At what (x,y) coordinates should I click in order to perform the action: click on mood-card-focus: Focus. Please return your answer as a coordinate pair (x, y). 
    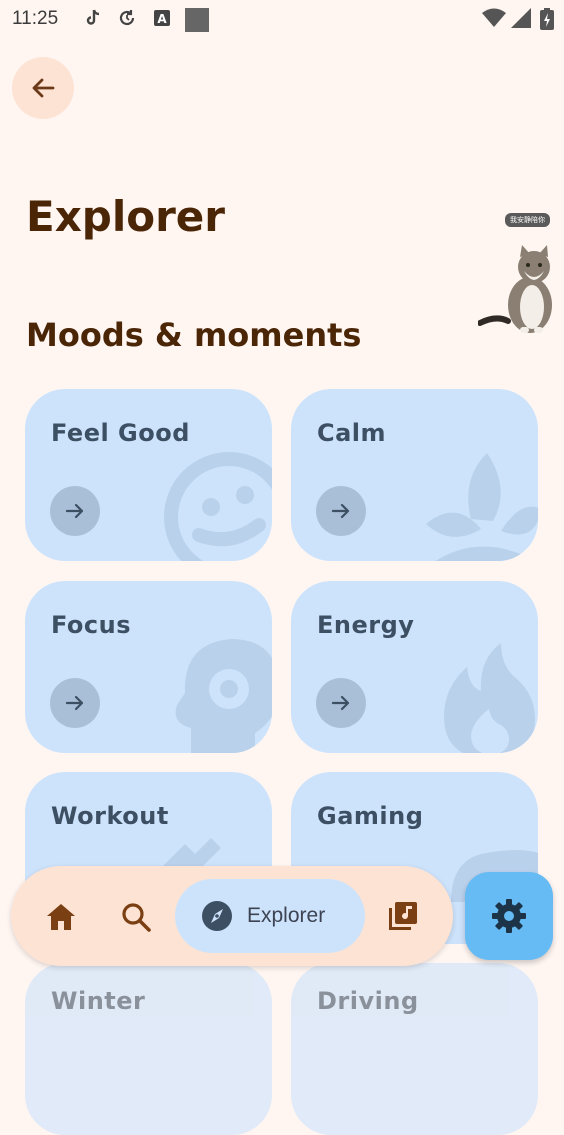
    Looking at the image, I should click on (148, 667).